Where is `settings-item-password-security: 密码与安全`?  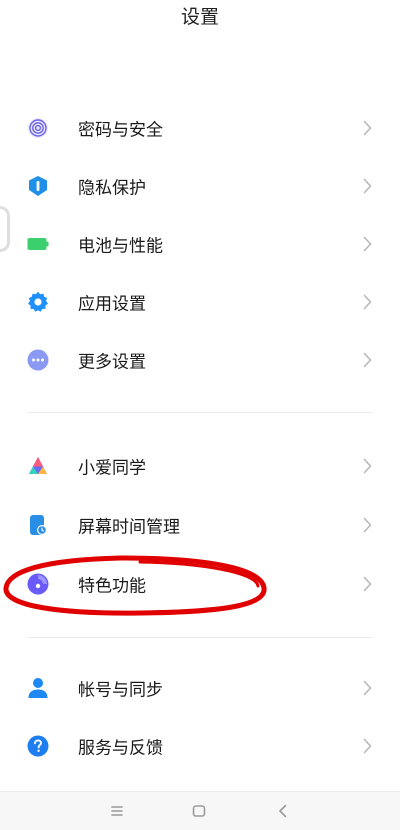
settings-item-password-security: 密码与安全 is located at coordinates (200, 128).